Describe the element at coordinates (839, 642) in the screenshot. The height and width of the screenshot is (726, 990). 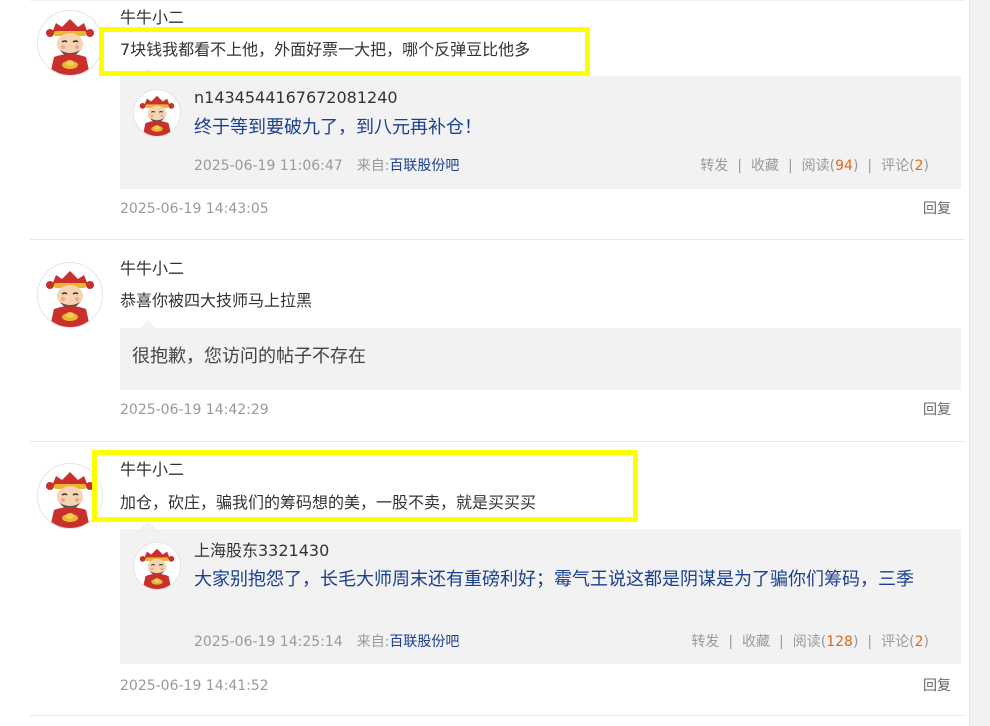
I see `read-count-value: 128` at that location.